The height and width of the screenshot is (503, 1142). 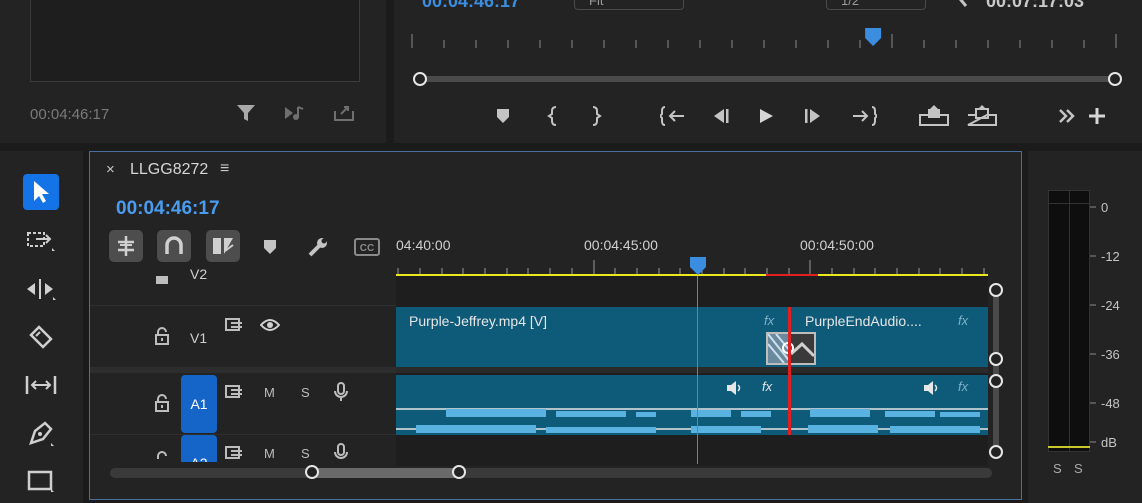 What do you see at coordinates (223, 246) in the screenshot?
I see `linked-selection-icon` at bounding box center [223, 246].